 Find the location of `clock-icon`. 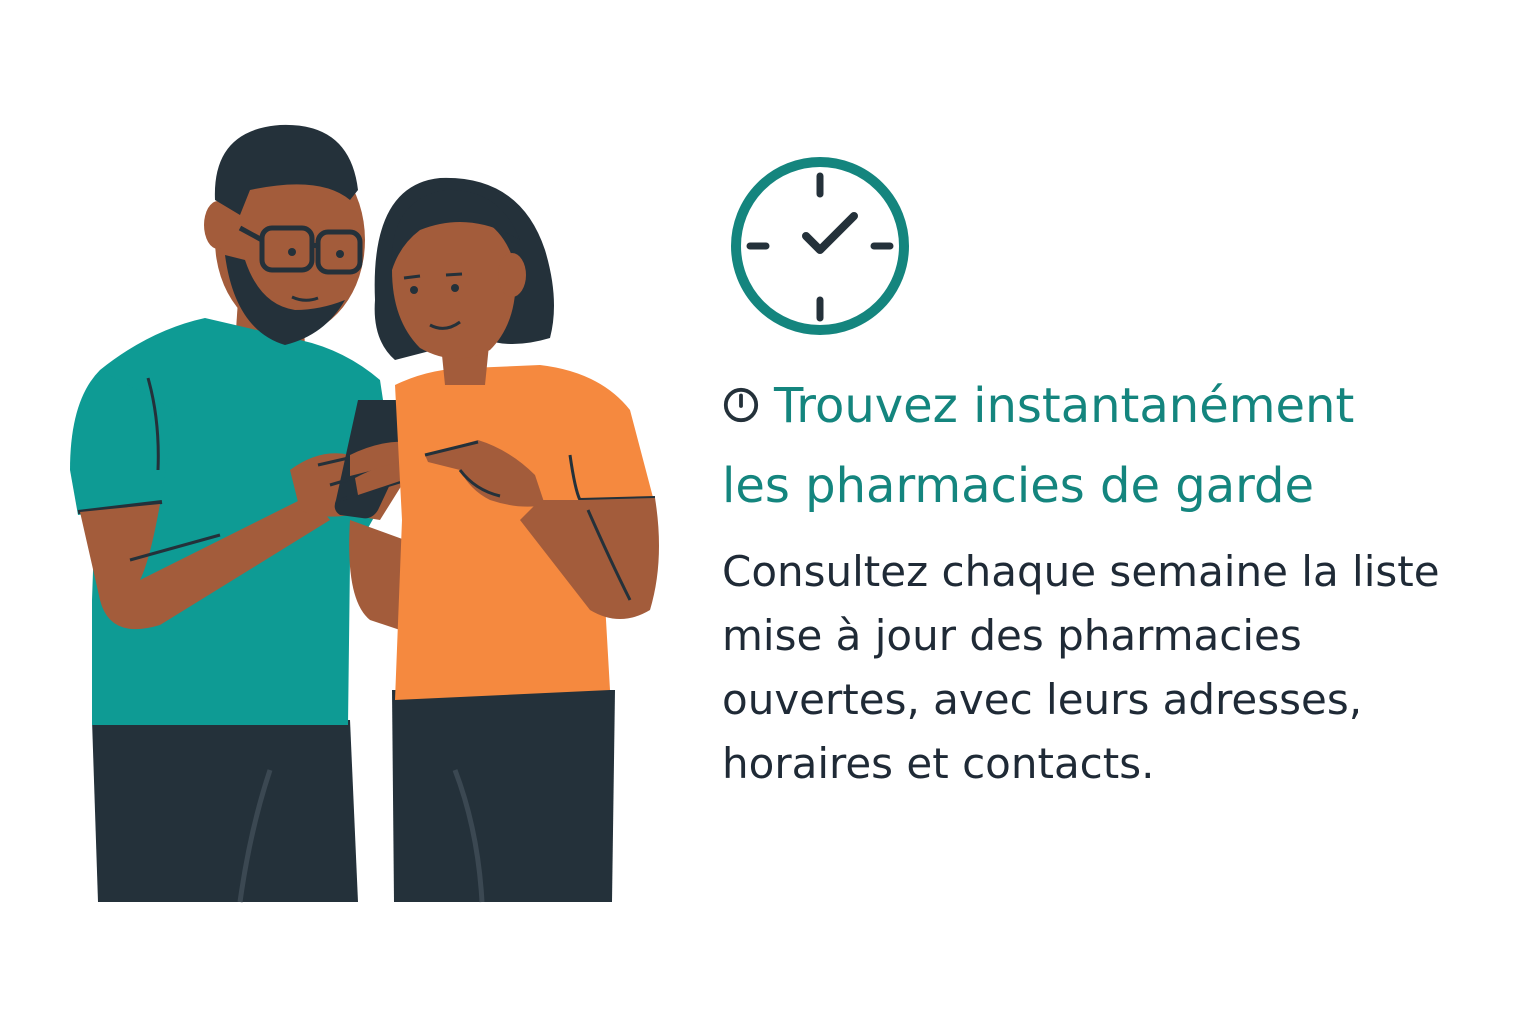

clock-icon is located at coordinates (741, 405).